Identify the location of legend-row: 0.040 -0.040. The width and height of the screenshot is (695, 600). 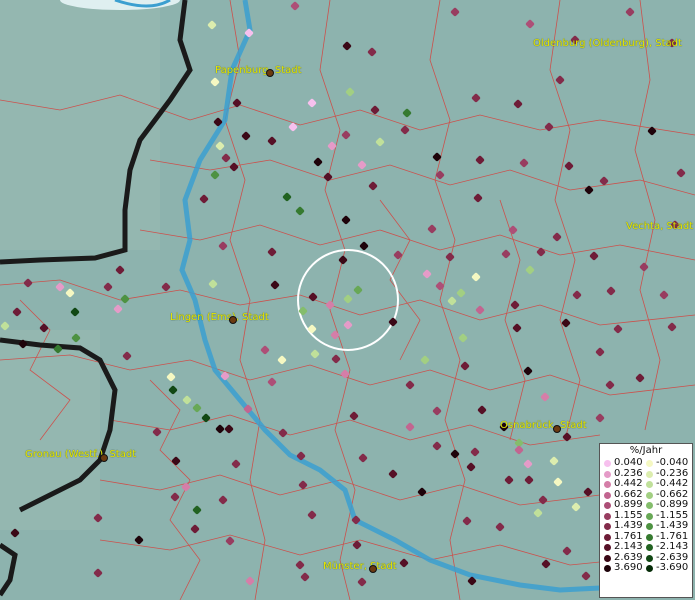
(646, 463).